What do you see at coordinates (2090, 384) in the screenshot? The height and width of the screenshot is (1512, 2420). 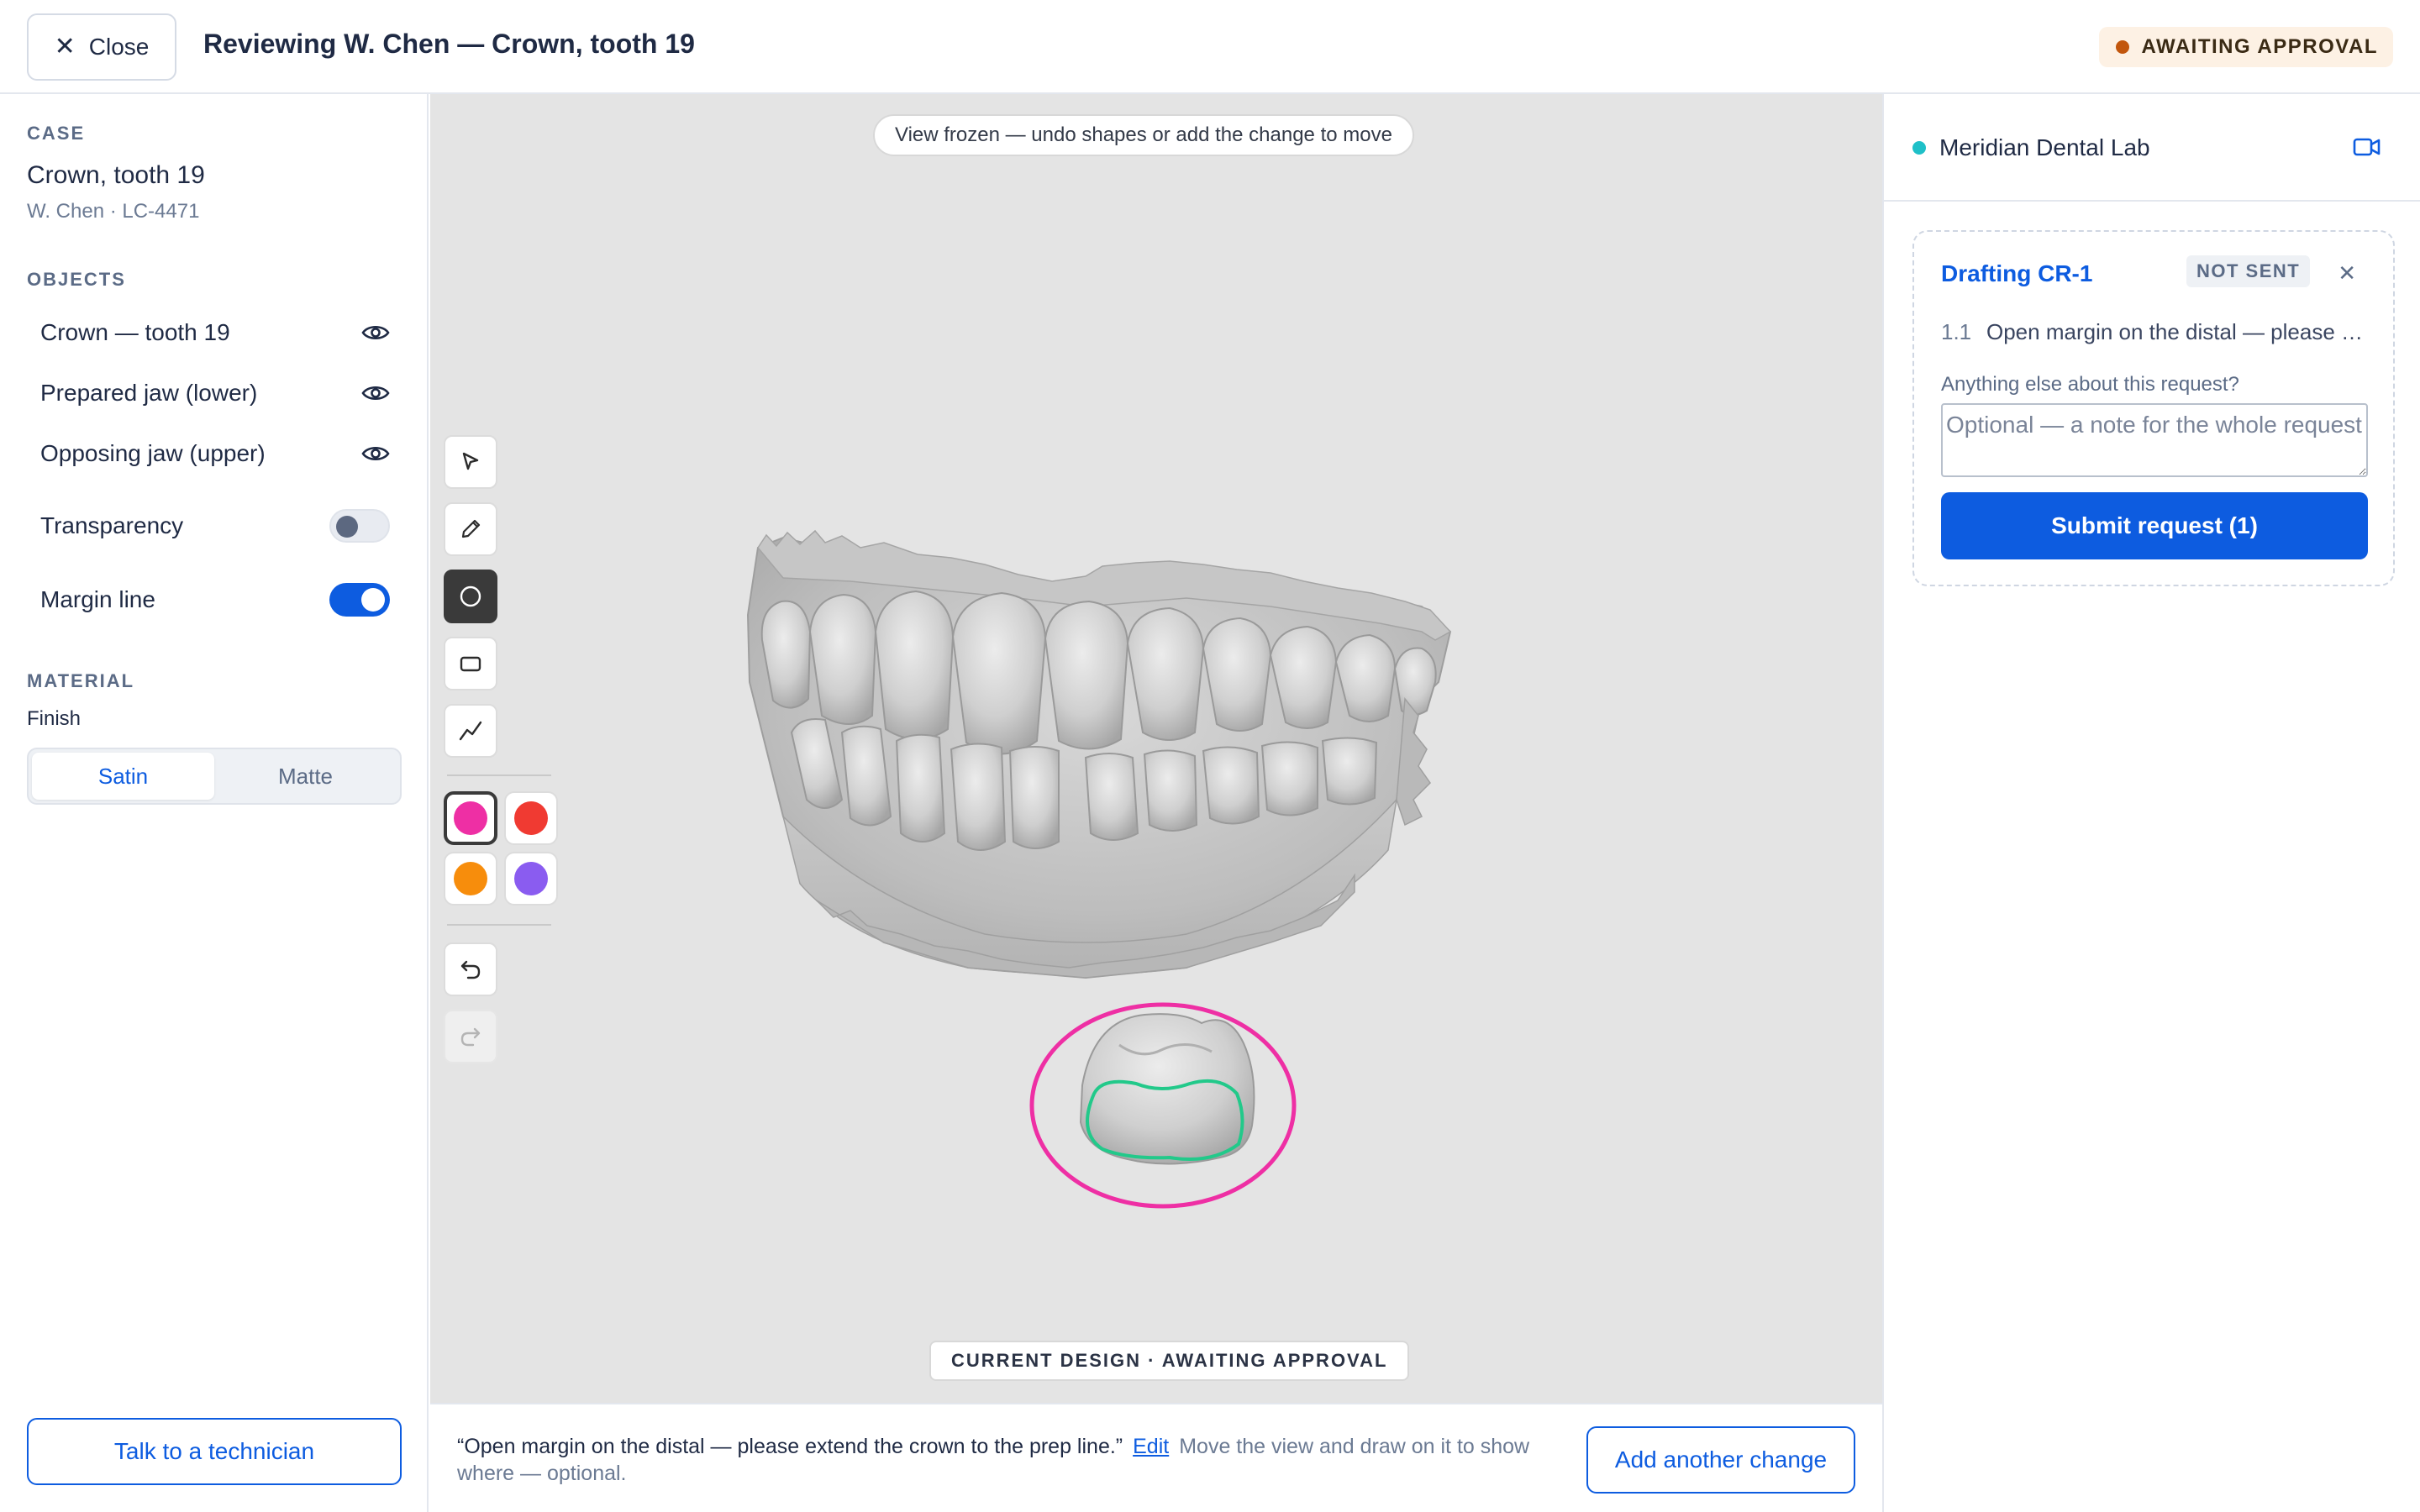 I see `note-field-label: Anything else about this request?` at bounding box center [2090, 384].